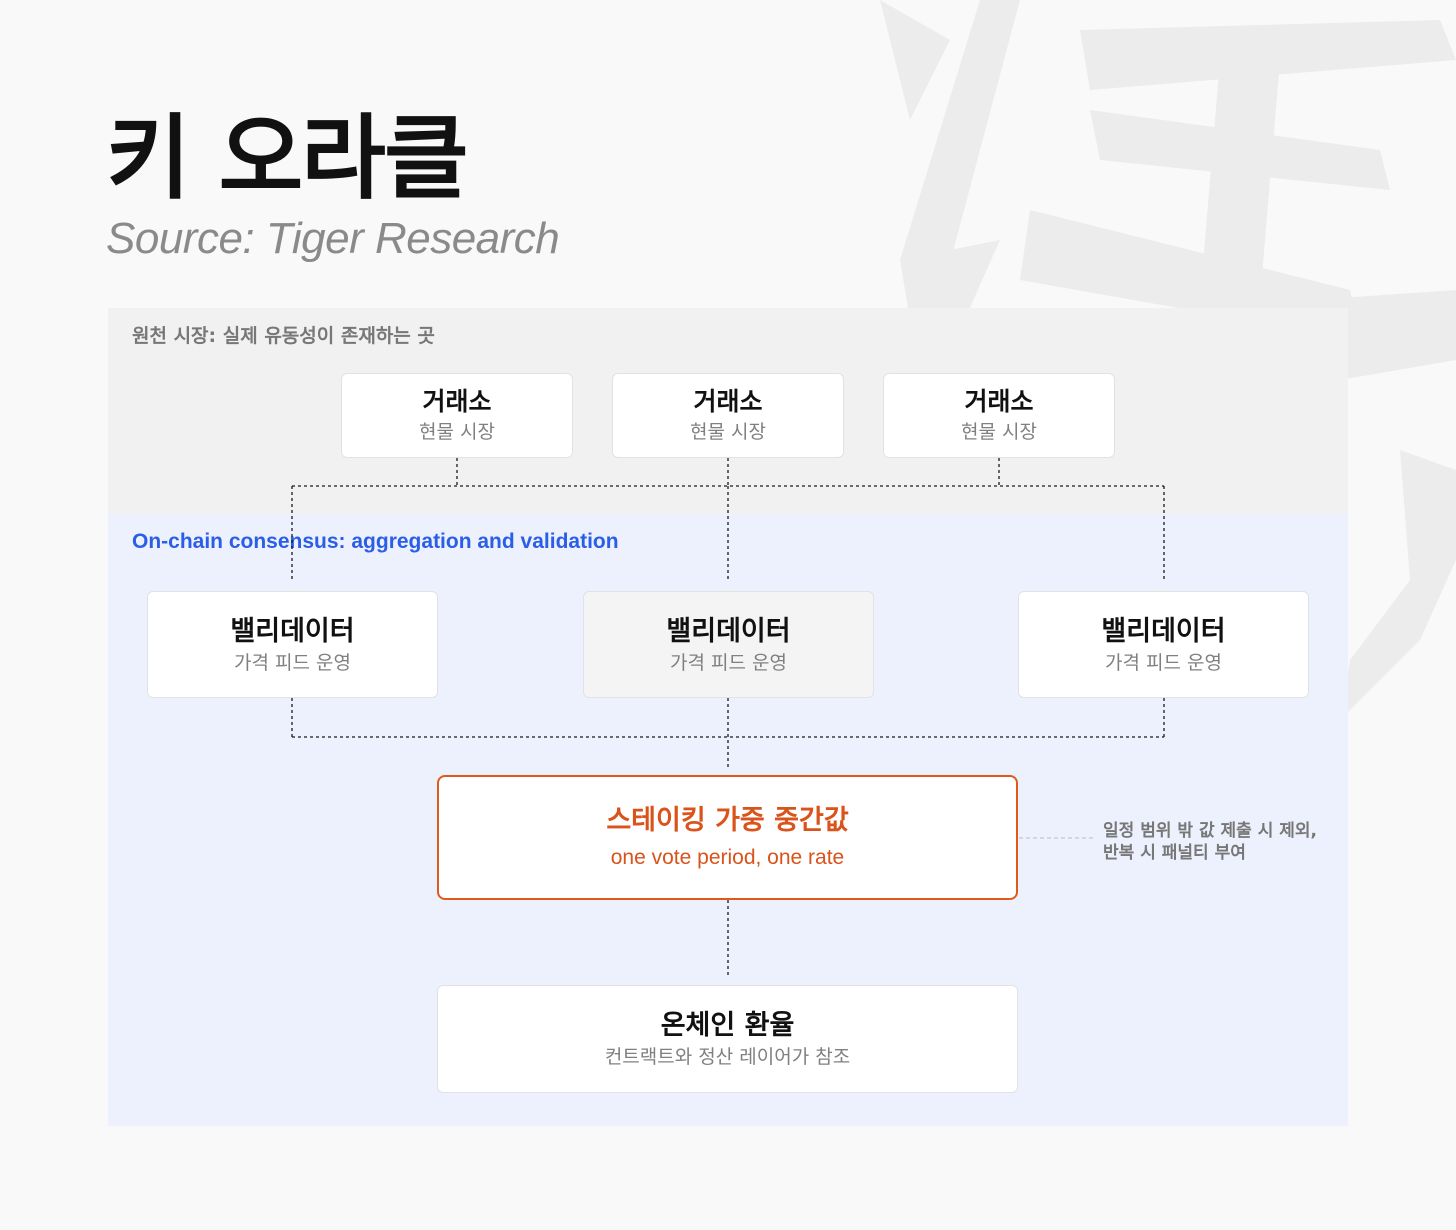  Describe the element at coordinates (1210, 842) in the screenshot. I see `penalty-note: 일정 범위 밖 값 제출 시 제외, 반복 시 패널티 부여` at that location.